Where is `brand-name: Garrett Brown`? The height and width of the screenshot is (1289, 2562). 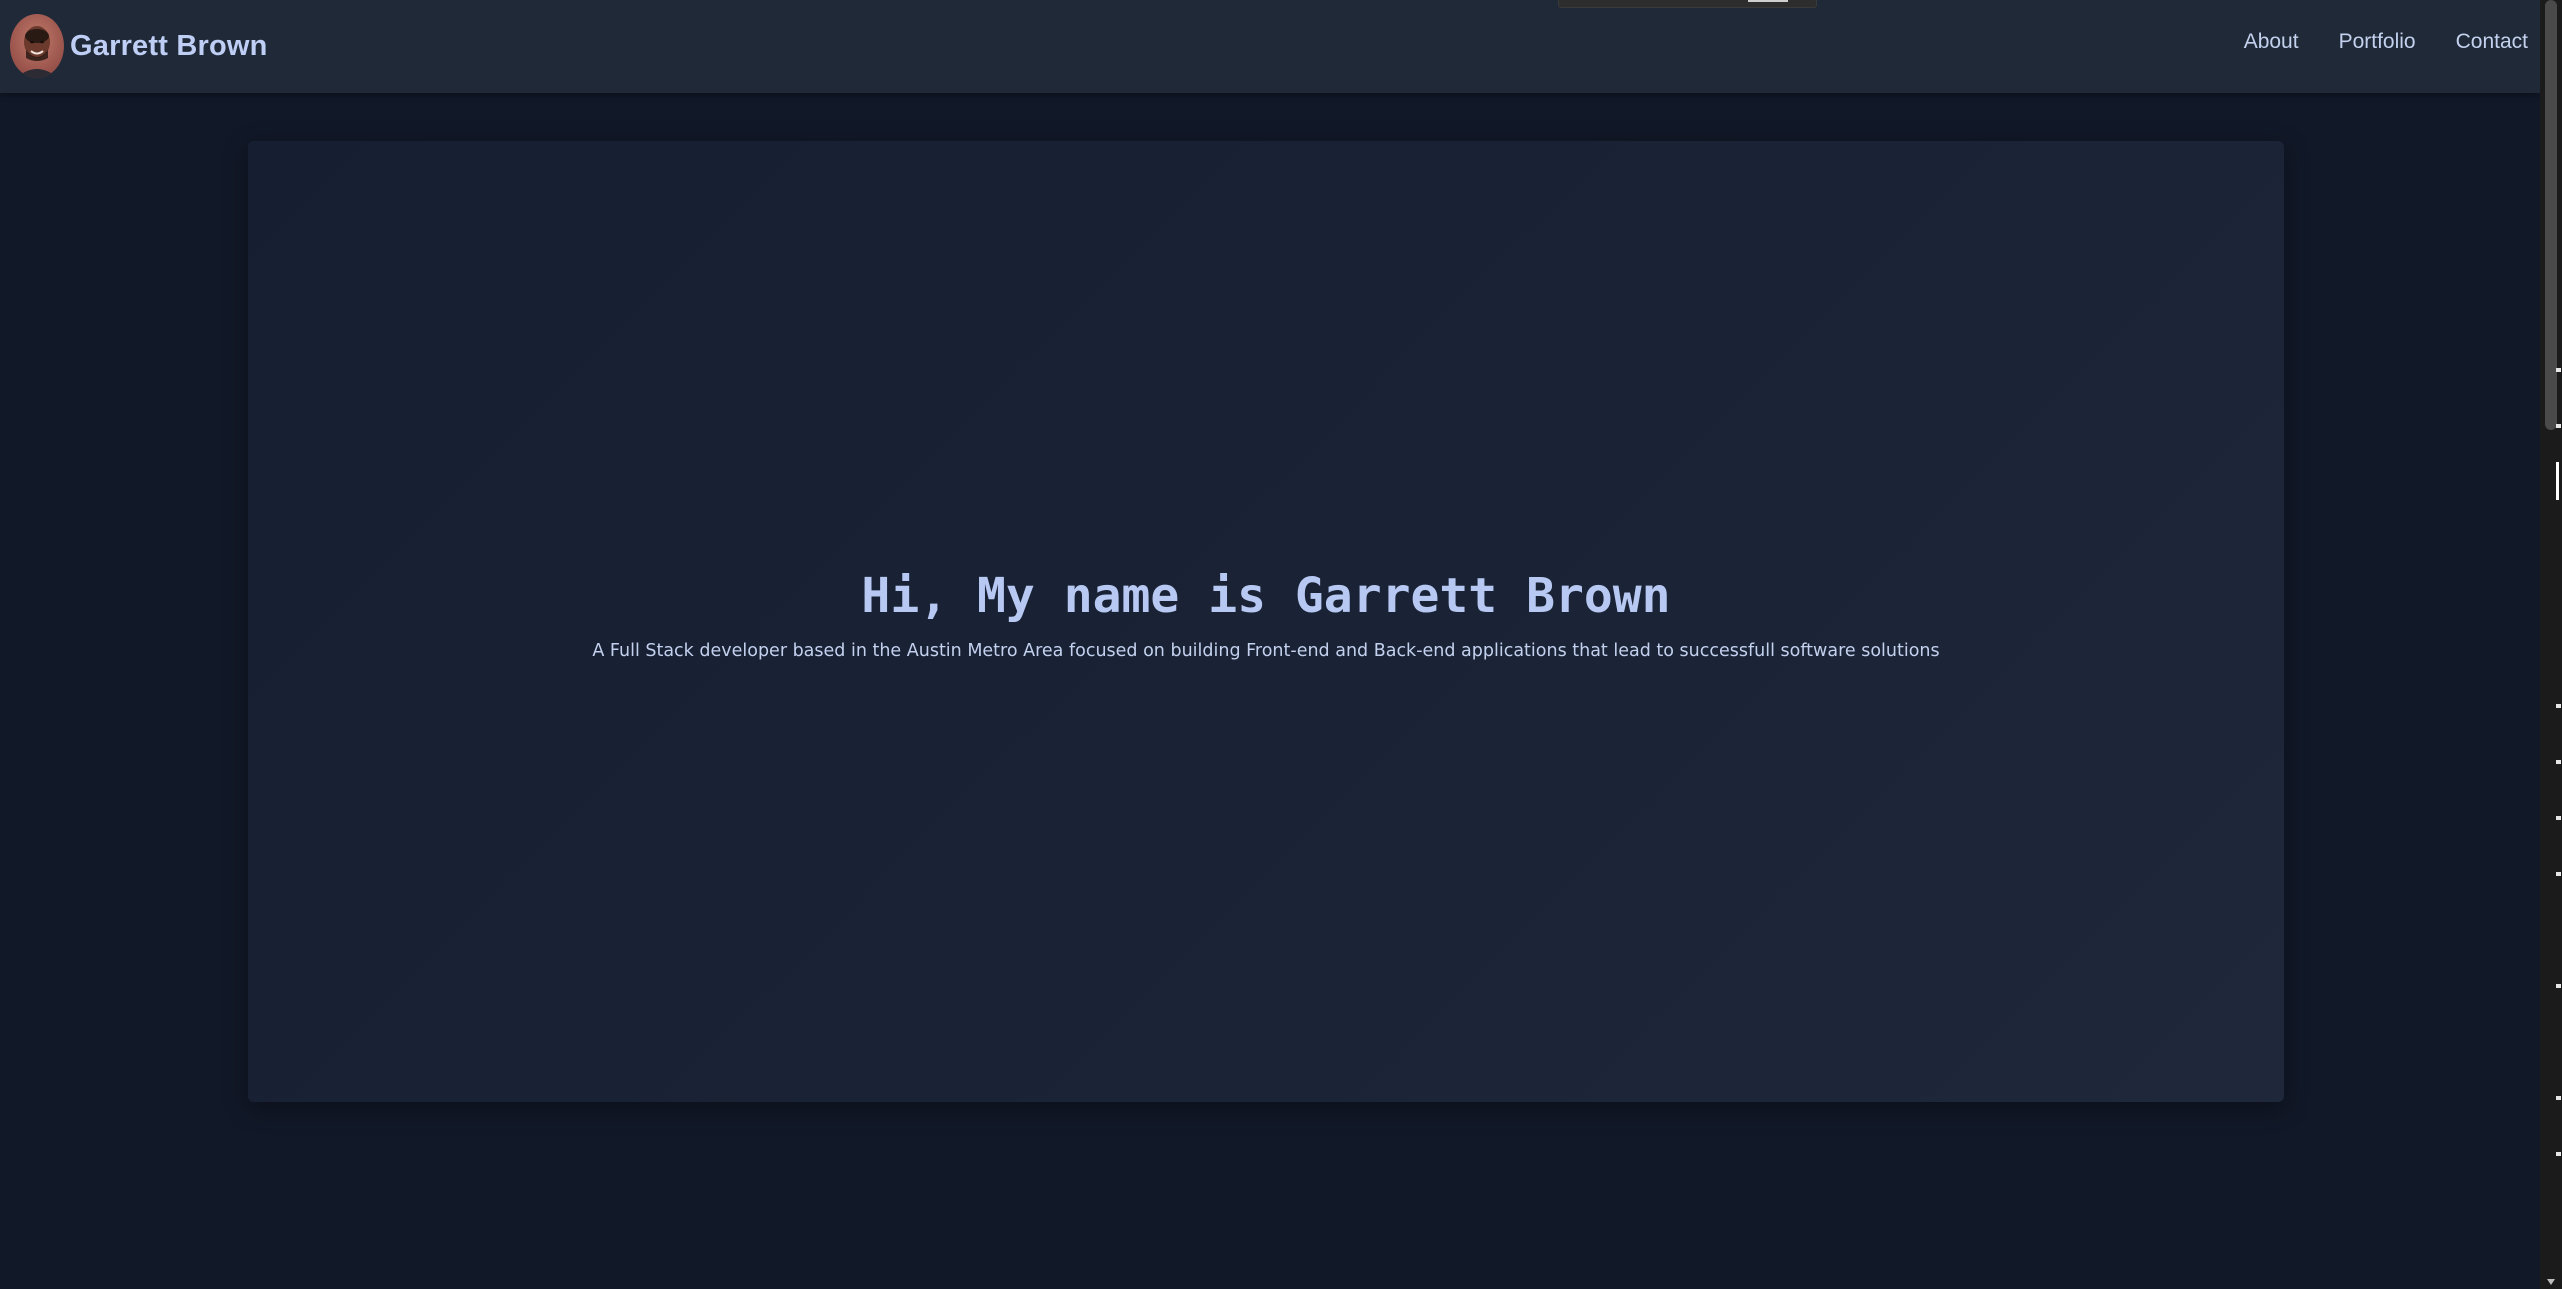
brand-name: Garrett Brown is located at coordinates (169, 45).